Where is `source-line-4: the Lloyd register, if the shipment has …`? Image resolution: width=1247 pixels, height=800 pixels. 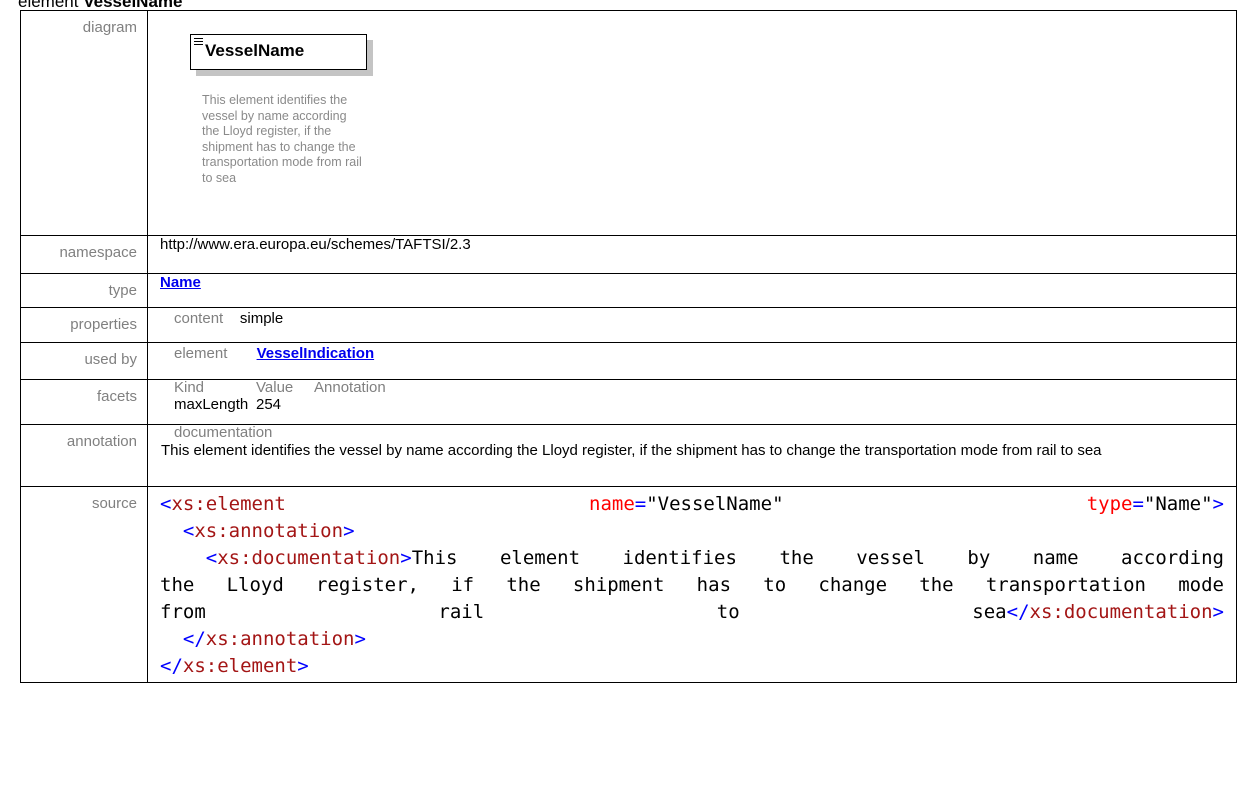 source-line-4: the Lloyd register, if the shipment has … is located at coordinates (692, 585).